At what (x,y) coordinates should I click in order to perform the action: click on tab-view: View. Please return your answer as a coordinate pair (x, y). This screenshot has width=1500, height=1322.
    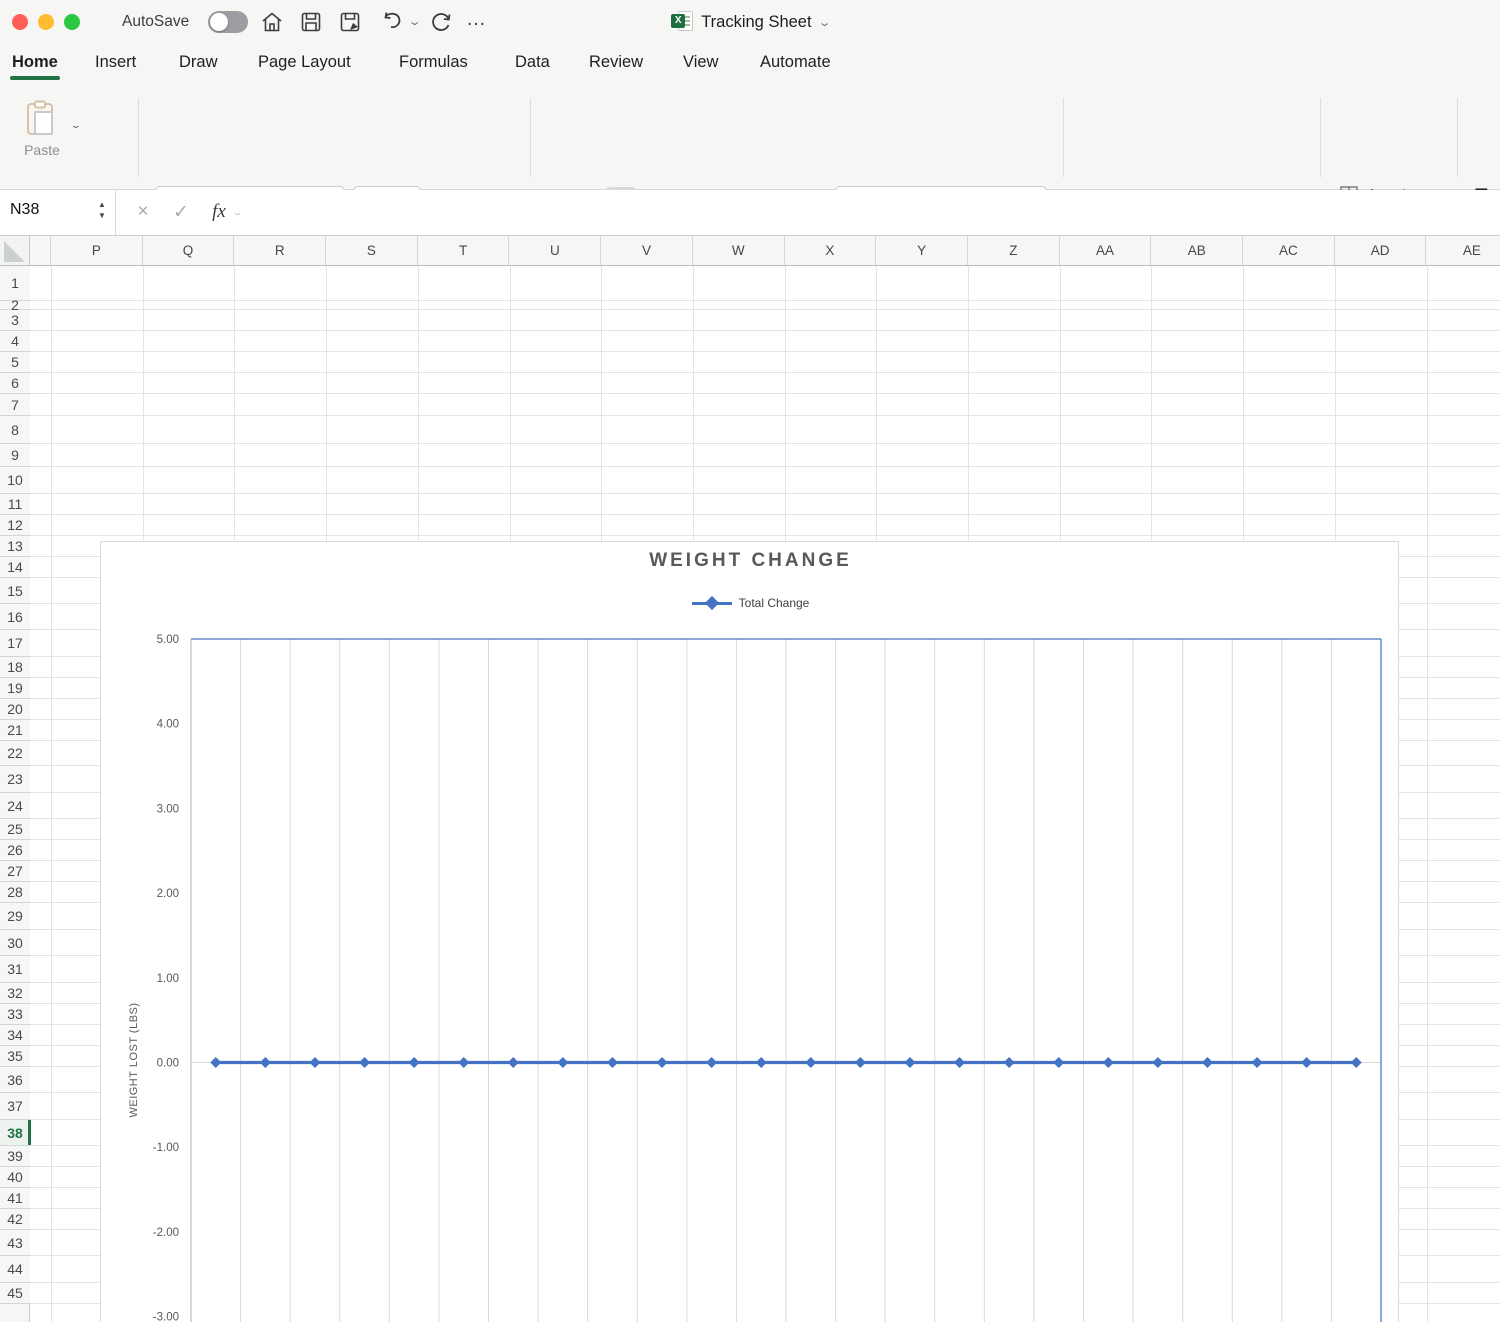
    Looking at the image, I should click on (700, 62).